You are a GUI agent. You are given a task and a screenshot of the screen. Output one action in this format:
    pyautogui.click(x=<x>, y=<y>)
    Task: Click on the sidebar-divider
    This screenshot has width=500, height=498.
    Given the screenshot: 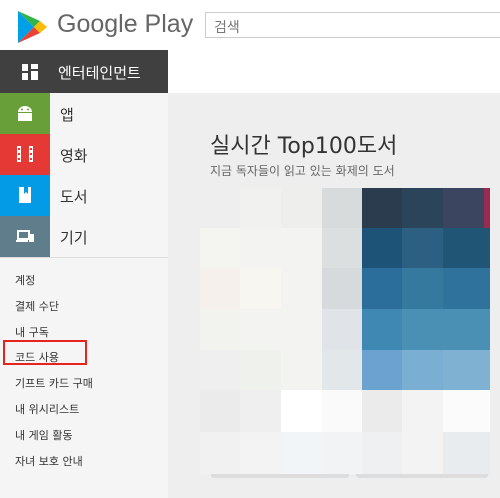 What is the action you would take?
    pyautogui.click(x=84, y=257)
    